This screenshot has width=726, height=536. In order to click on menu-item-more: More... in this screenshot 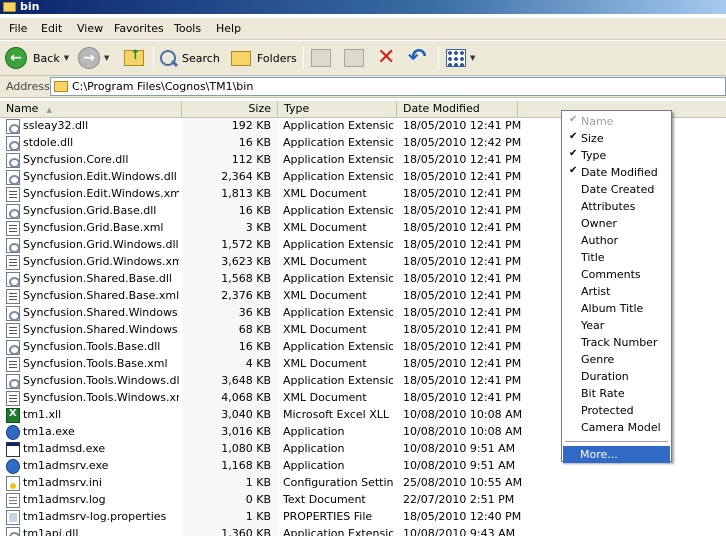, I will do `click(616, 454)`.